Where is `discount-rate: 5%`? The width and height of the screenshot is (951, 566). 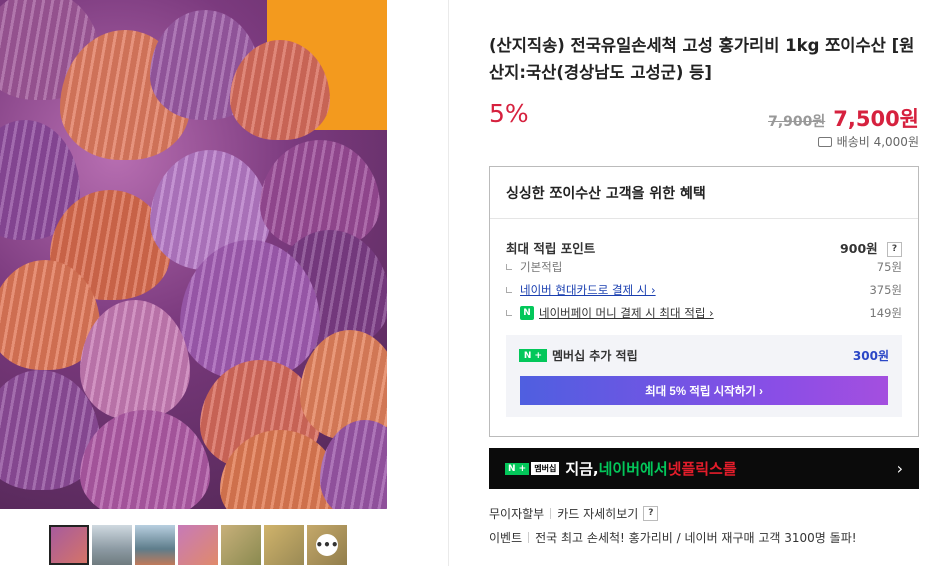 discount-rate: 5% is located at coordinates (509, 113).